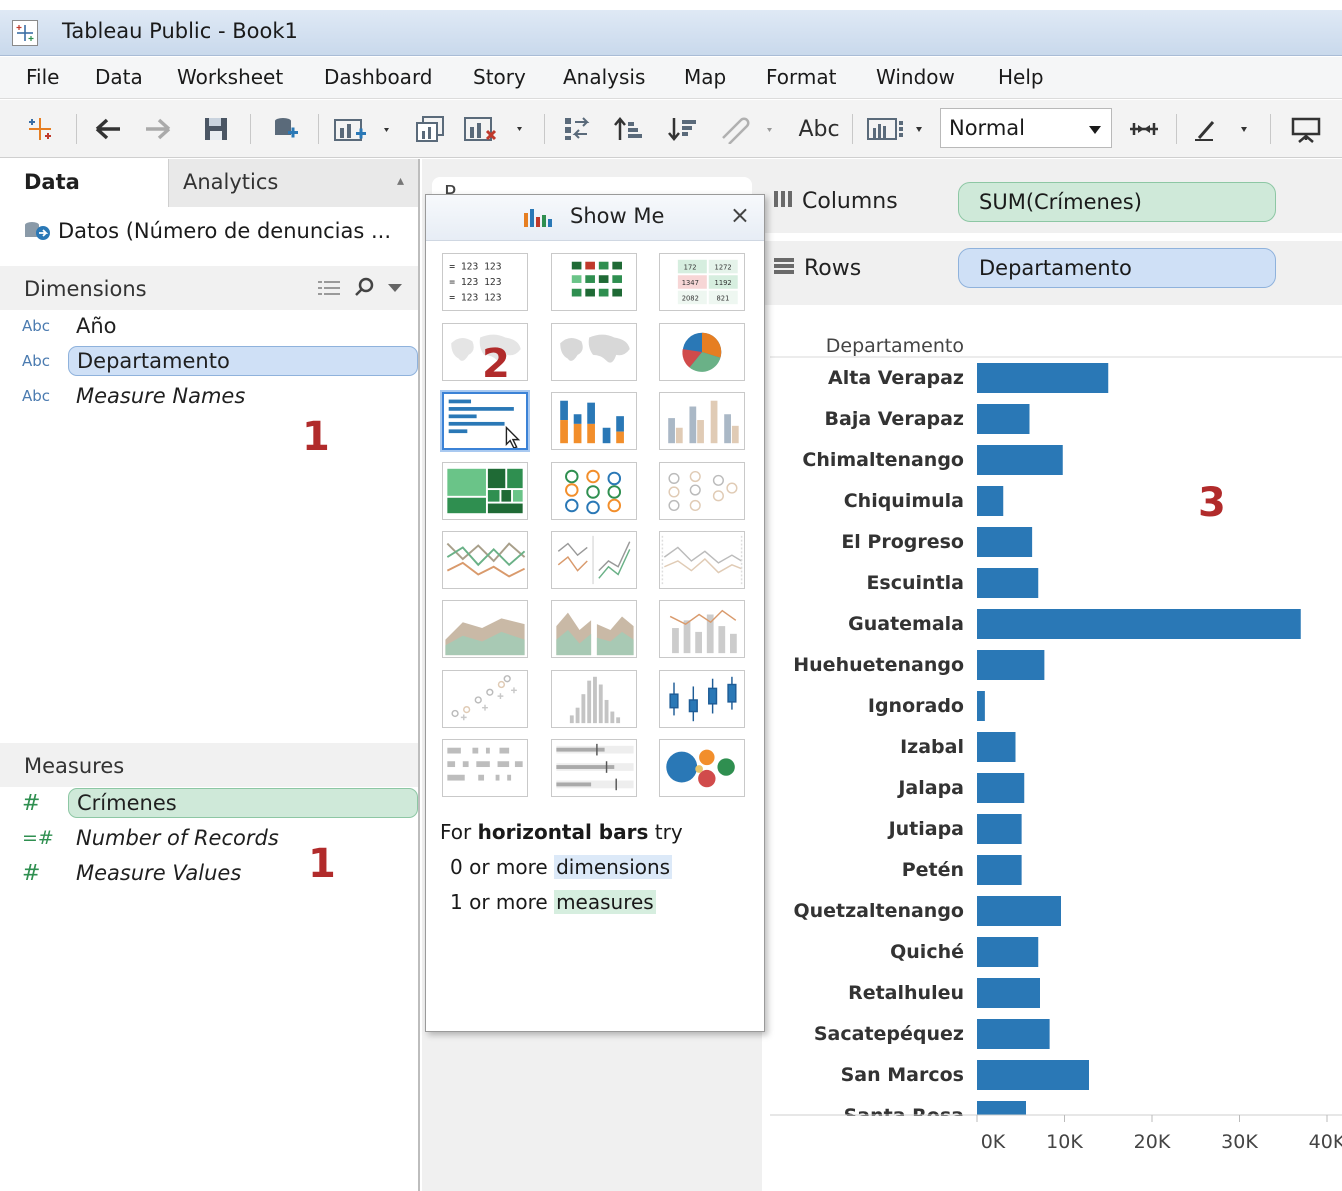 This screenshot has height=1191, width=1342. I want to click on menu-dashboard: Dashboard, so click(378, 77).